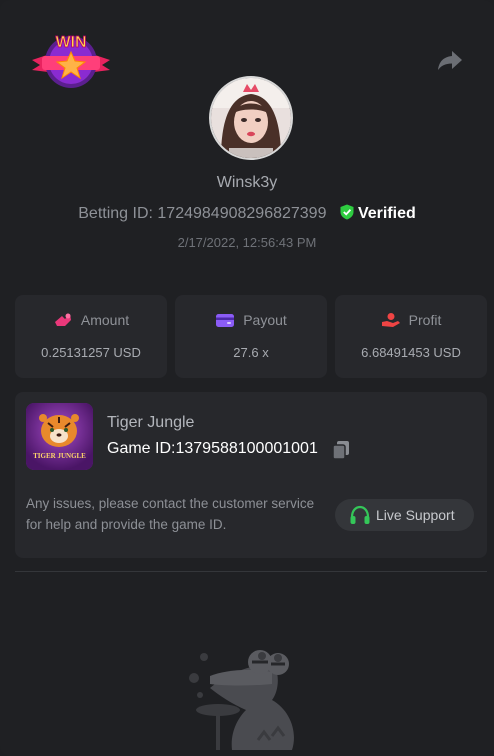 The height and width of the screenshot is (756, 494). What do you see at coordinates (411, 336) in the screenshot?
I see `profit-card: Profit 6.68491453 USD` at bounding box center [411, 336].